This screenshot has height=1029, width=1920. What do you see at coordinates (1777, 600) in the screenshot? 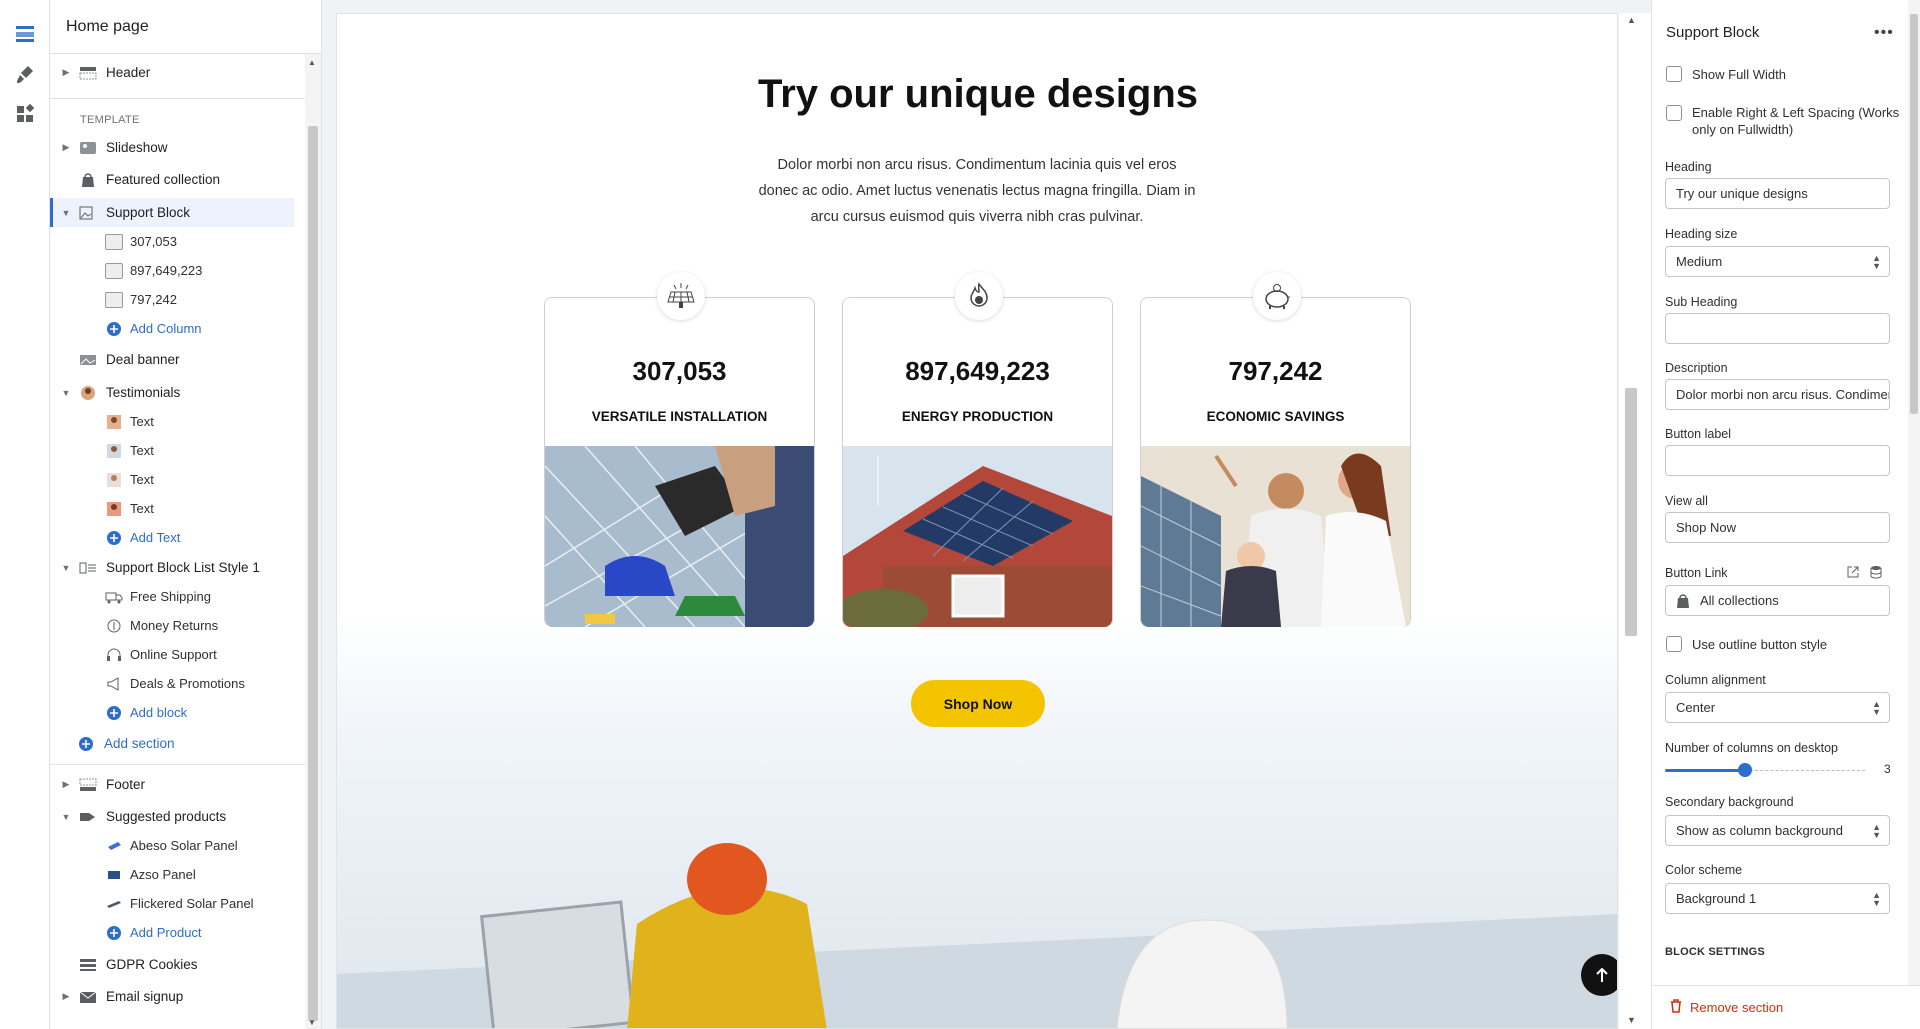
I see `button-link-field: All collections` at bounding box center [1777, 600].